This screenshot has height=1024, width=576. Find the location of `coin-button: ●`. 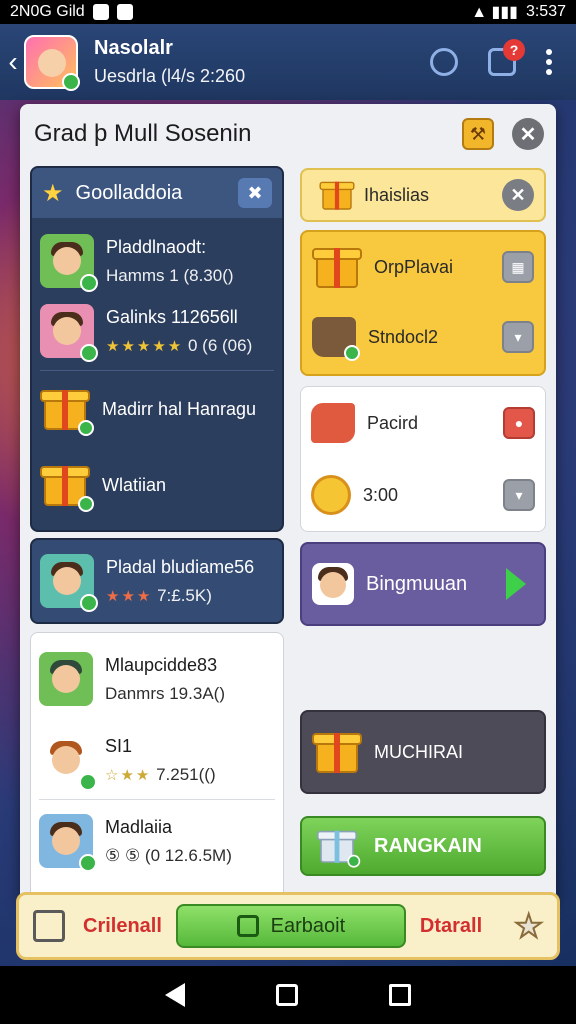

coin-button: ● is located at coordinates (519, 423).